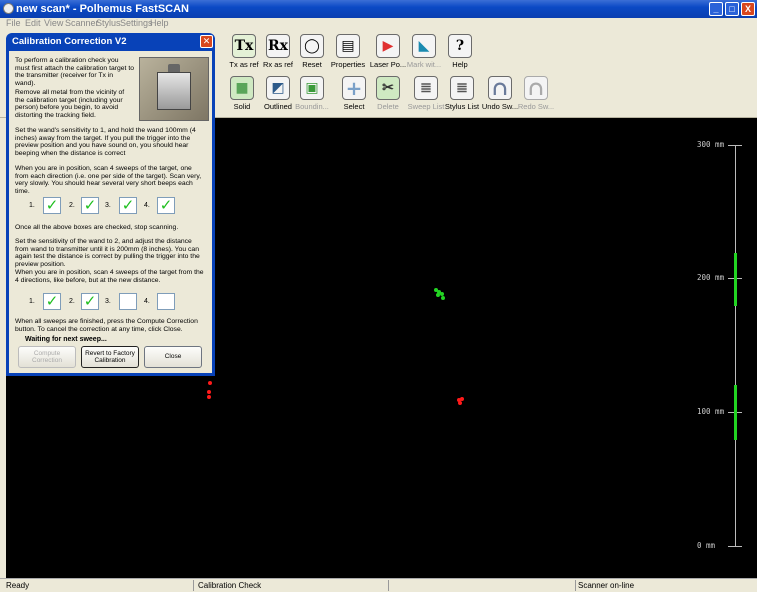 The image size is (757, 592). I want to click on scan-point-green, so click(438, 295).